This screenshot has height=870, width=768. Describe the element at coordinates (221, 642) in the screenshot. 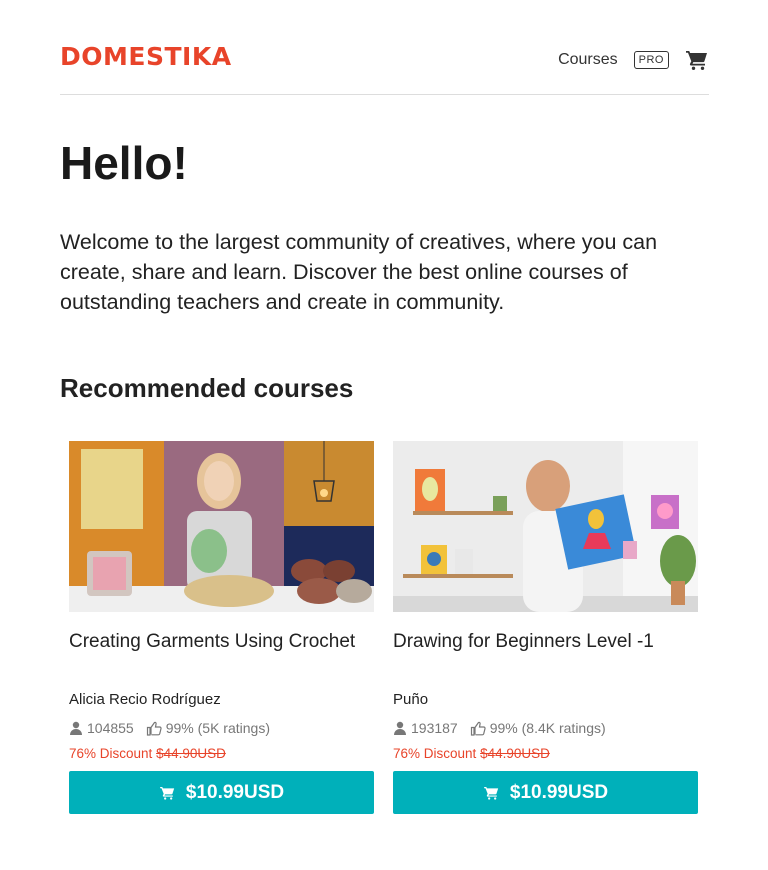

I see `course-title: Creating Garments Using Crochet` at that location.